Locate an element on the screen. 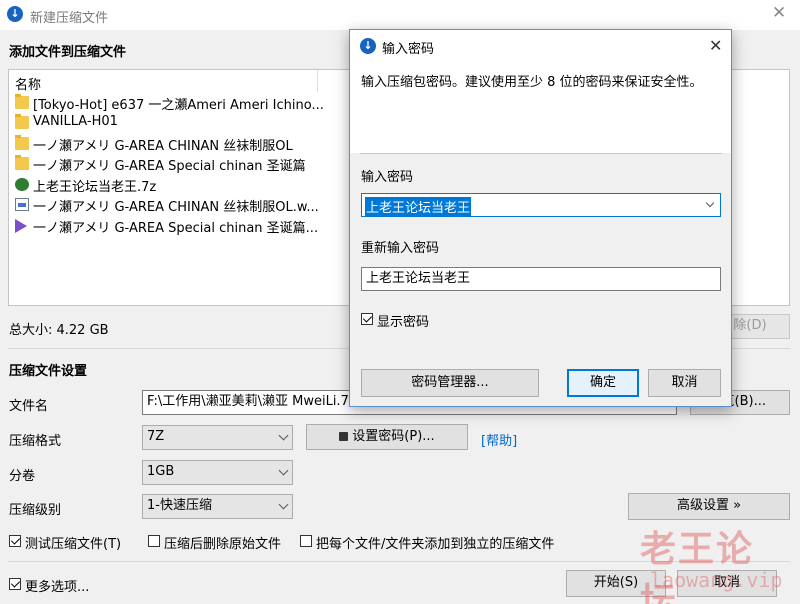 The width and height of the screenshot is (800, 604). list-item: VANILLA-H01 is located at coordinates (183, 123).